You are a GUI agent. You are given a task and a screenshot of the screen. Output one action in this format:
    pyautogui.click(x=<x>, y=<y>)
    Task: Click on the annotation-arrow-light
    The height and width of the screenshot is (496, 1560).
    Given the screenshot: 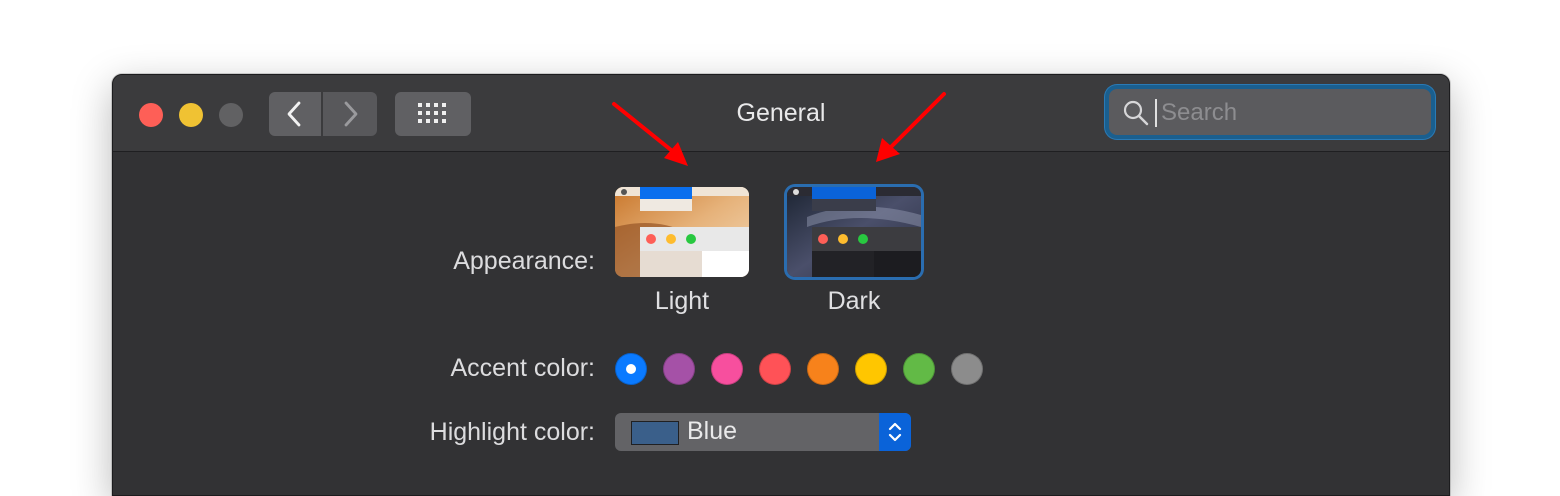 What is the action you would take?
    pyautogui.click(x=650, y=134)
    